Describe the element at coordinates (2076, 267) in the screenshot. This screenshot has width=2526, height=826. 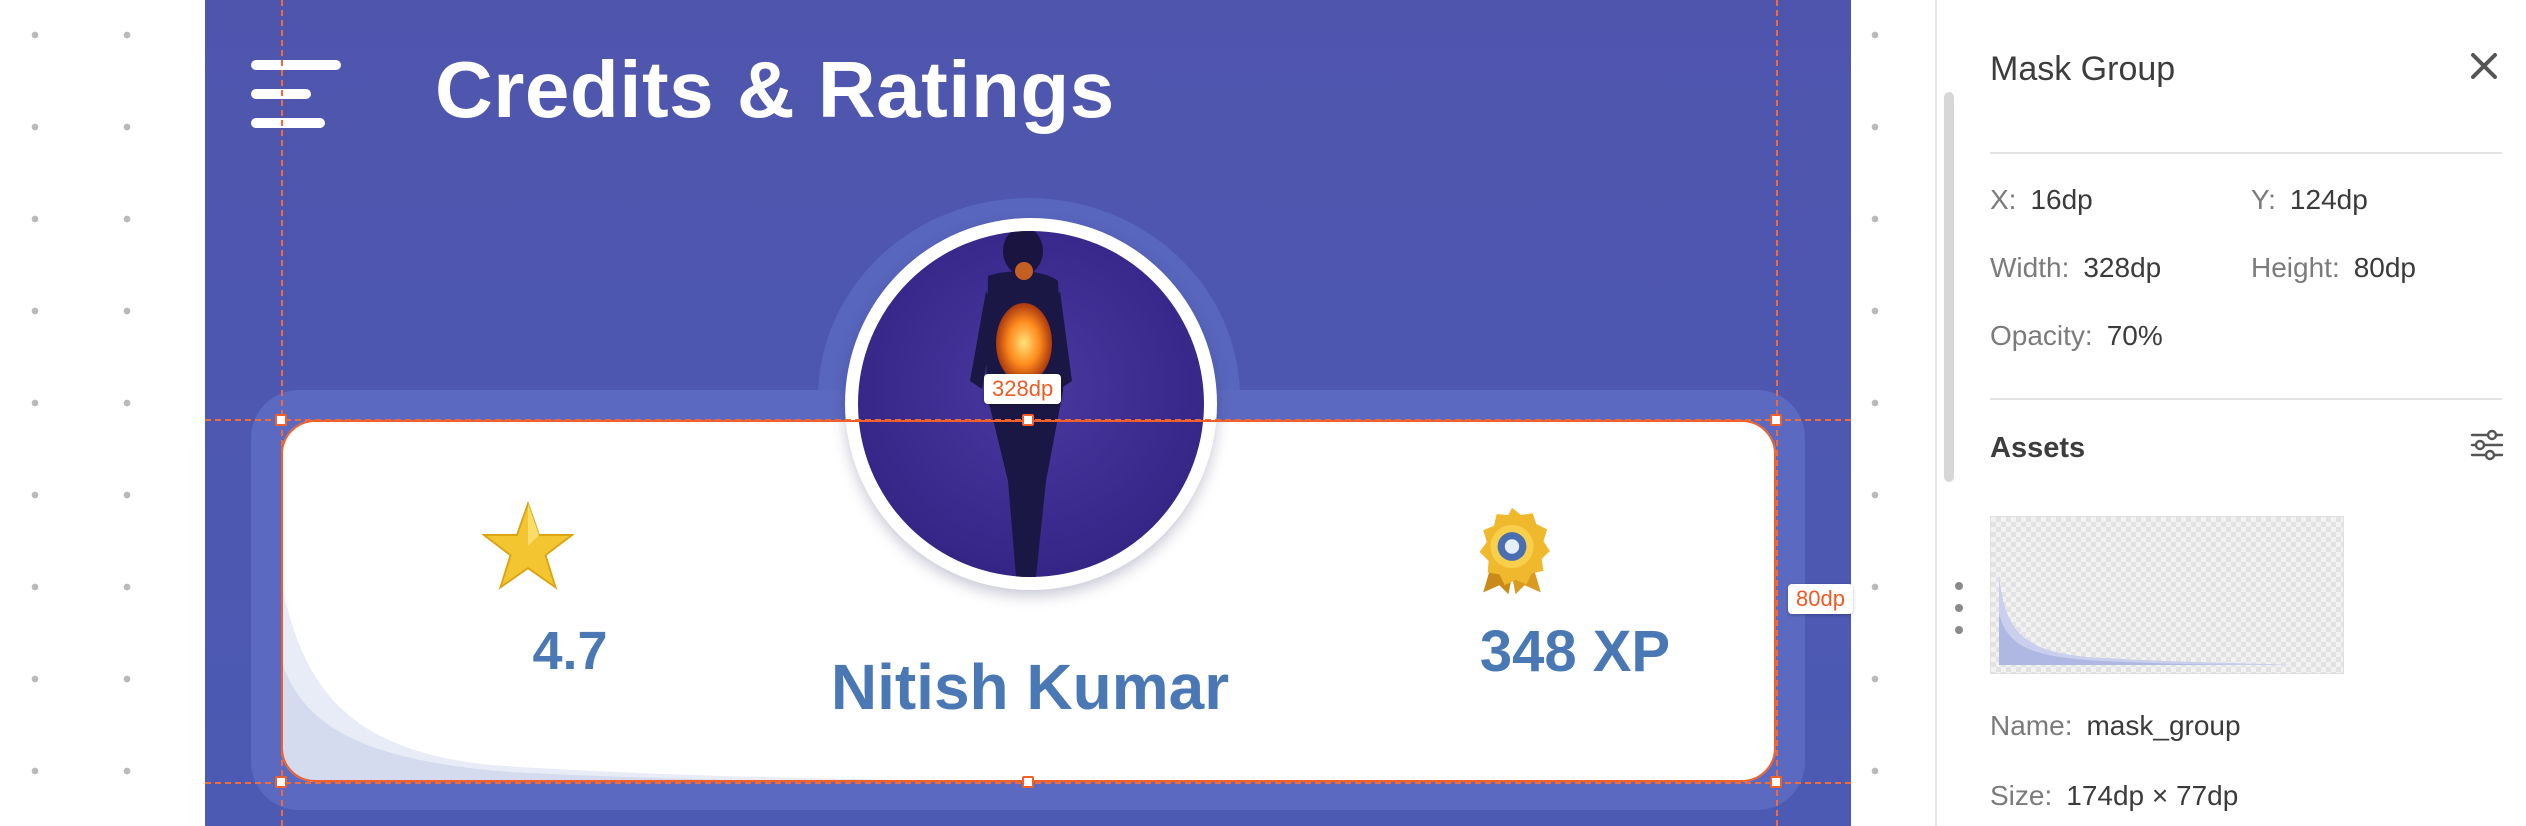
I see `prop-width: Width: 328dp` at that location.